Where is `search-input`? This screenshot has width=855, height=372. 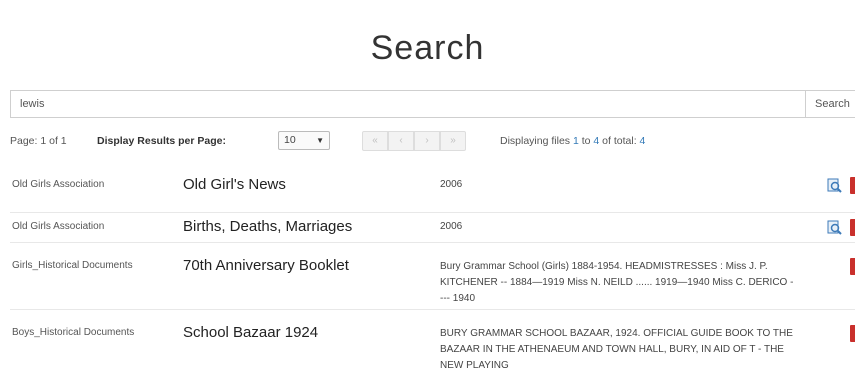 search-input is located at coordinates (407, 104).